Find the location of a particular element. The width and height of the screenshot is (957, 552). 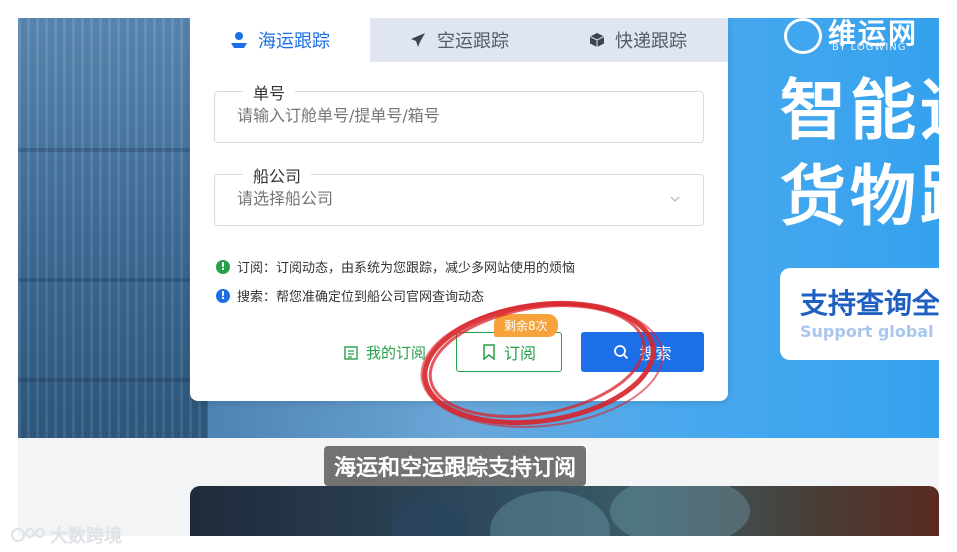

list-icon is located at coordinates (351, 352).